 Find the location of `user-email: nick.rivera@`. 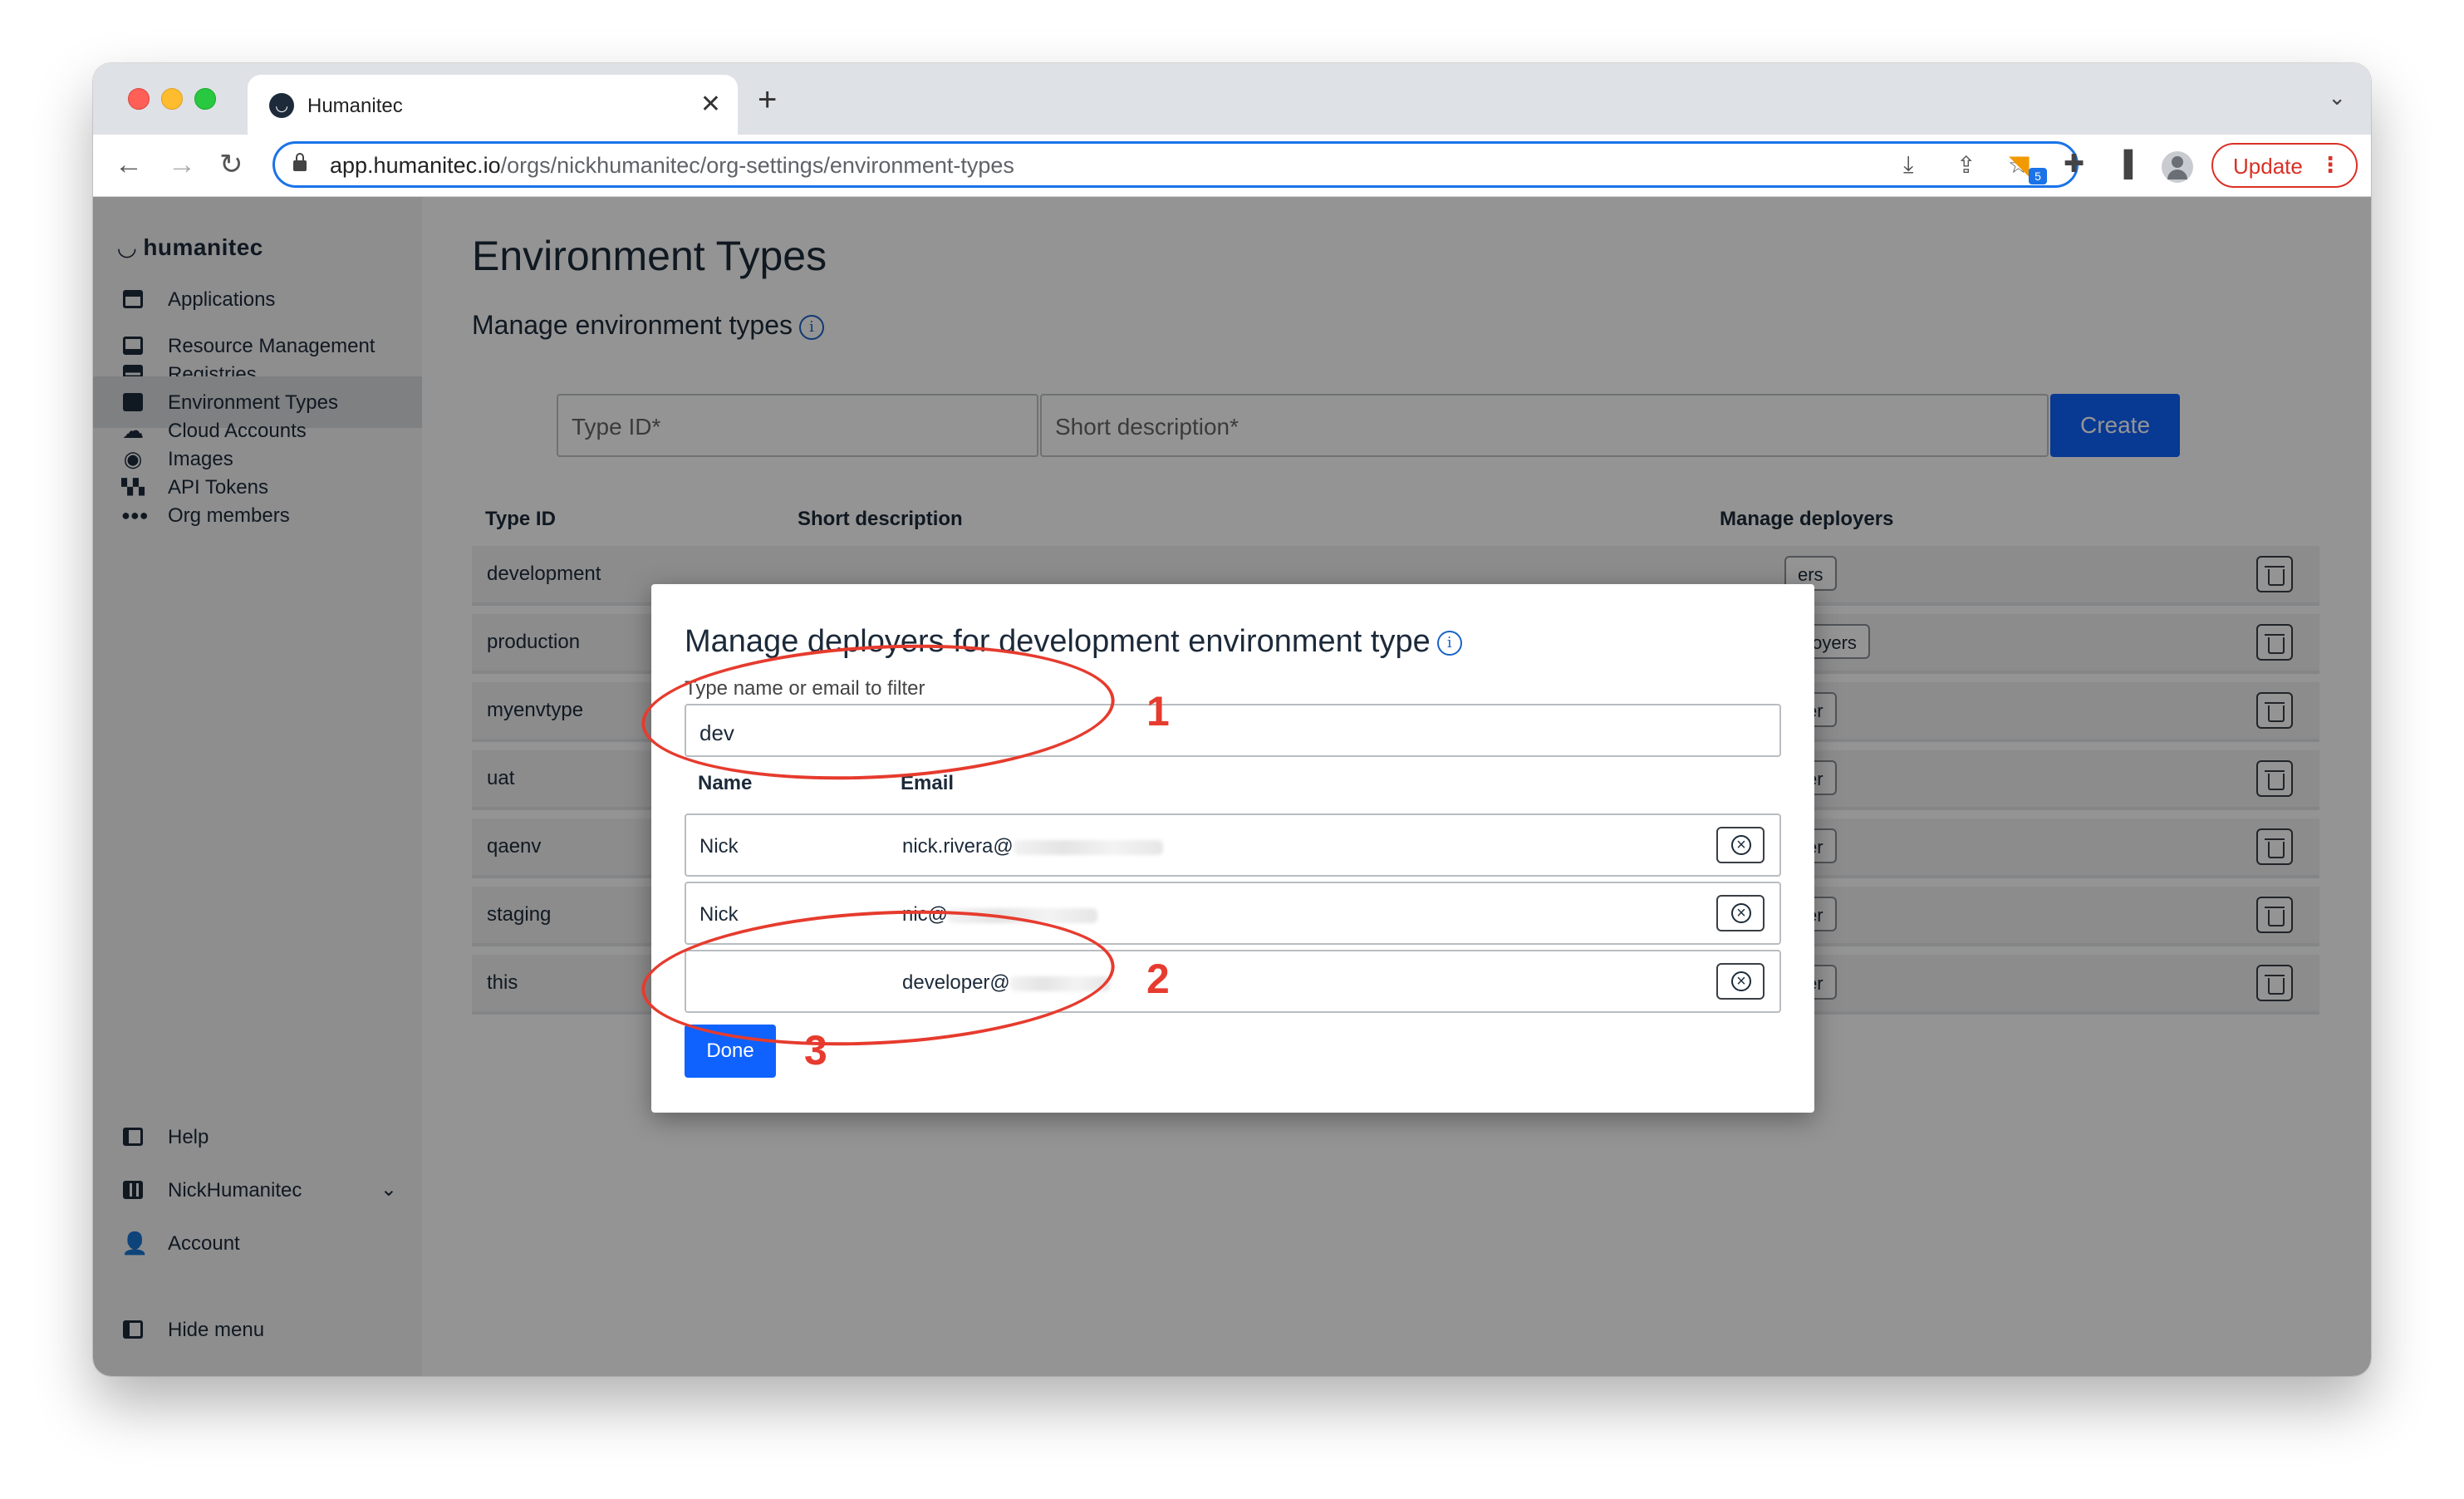

user-email: nick.rivera@ is located at coordinates (1032, 846).